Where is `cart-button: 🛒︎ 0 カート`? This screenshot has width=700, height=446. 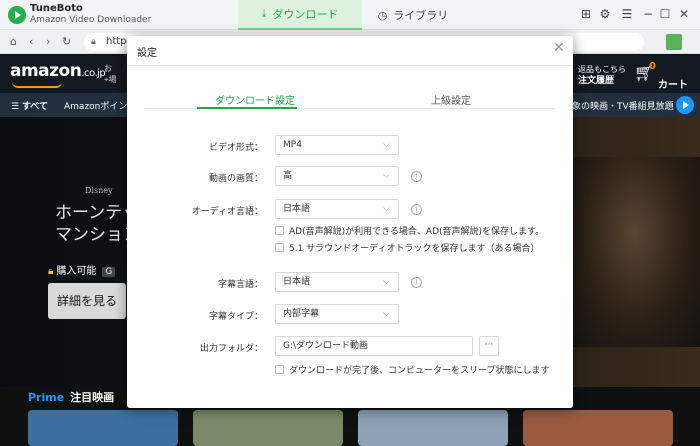 cart-button: 🛒︎ 0 カート is located at coordinates (661, 76).